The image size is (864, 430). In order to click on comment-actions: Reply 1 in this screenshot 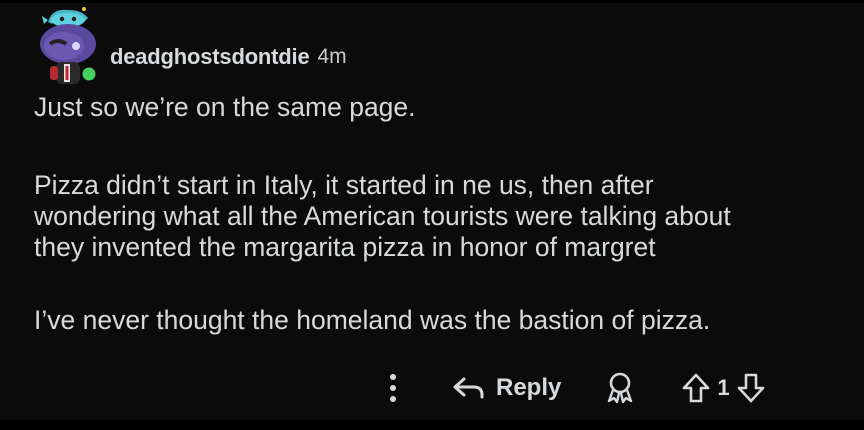, I will do `click(572, 388)`.